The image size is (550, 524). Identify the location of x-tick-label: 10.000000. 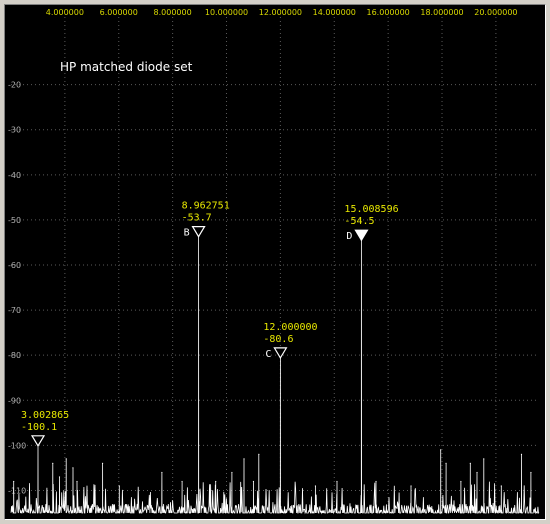
(226, 12).